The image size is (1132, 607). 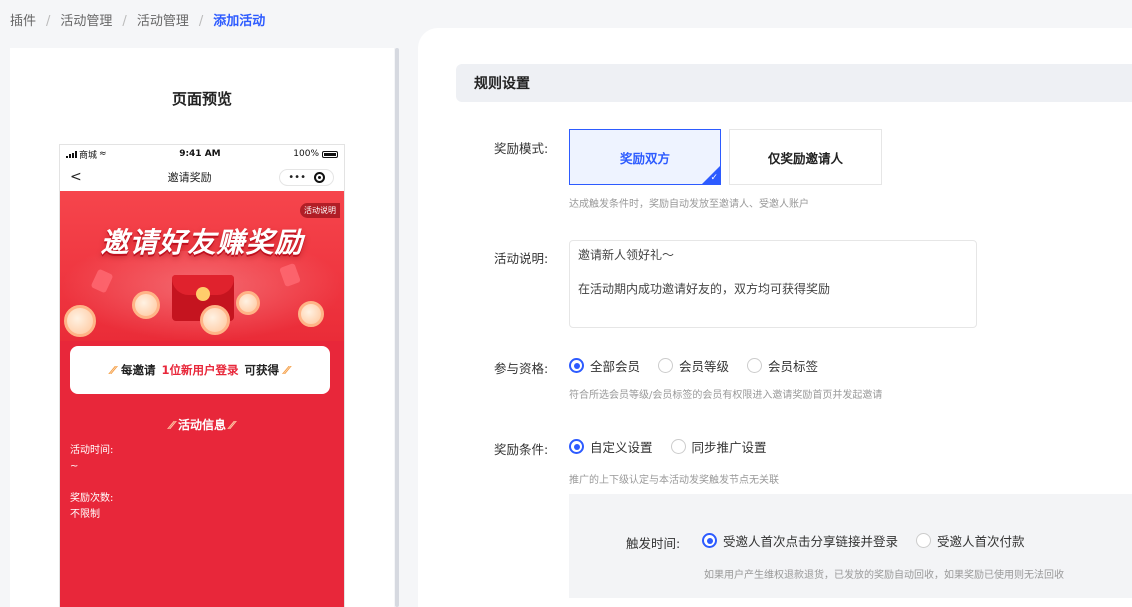 What do you see at coordinates (91, 507) in the screenshot?
I see `reward-count: 奖励次数: 不限制` at bounding box center [91, 507].